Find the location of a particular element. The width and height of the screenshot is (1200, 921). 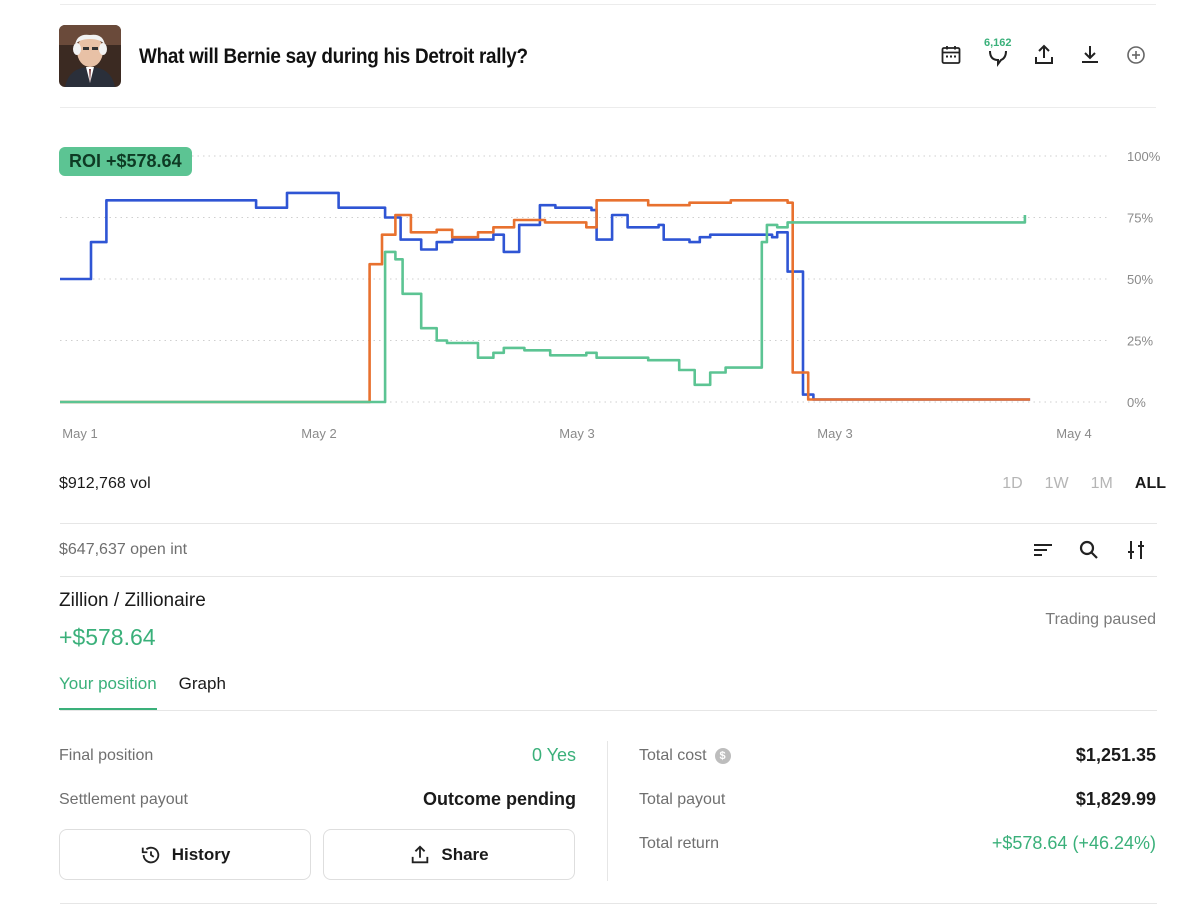

total-return-label: Total return is located at coordinates (679, 843).